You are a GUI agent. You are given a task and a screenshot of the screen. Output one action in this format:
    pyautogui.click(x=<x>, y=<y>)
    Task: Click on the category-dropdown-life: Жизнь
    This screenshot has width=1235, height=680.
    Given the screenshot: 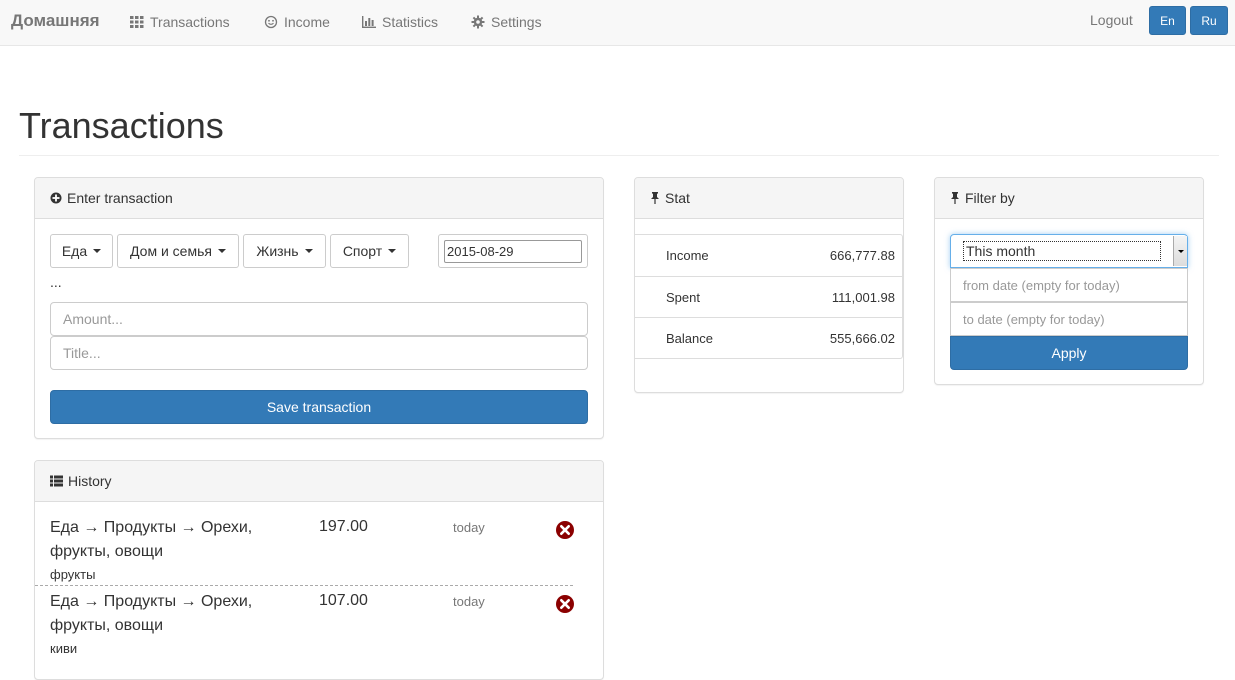 What is the action you would take?
    pyautogui.click(x=284, y=251)
    